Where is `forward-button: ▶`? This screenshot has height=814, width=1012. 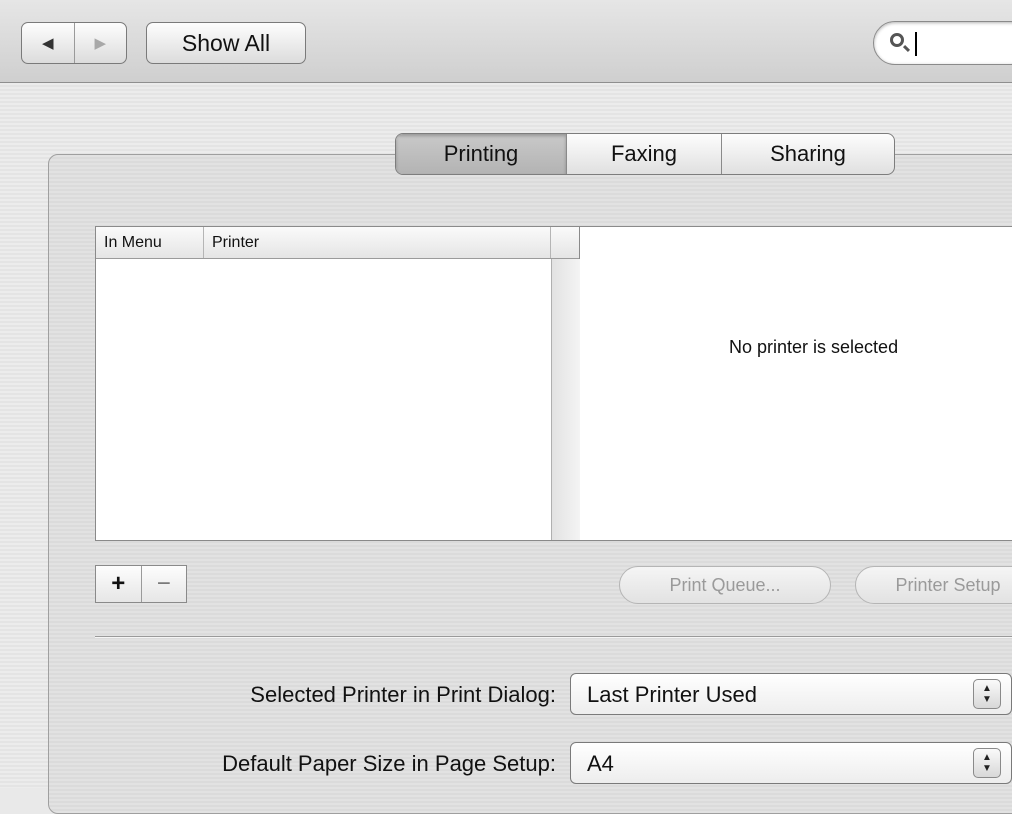
forward-button: ▶ is located at coordinates (101, 43).